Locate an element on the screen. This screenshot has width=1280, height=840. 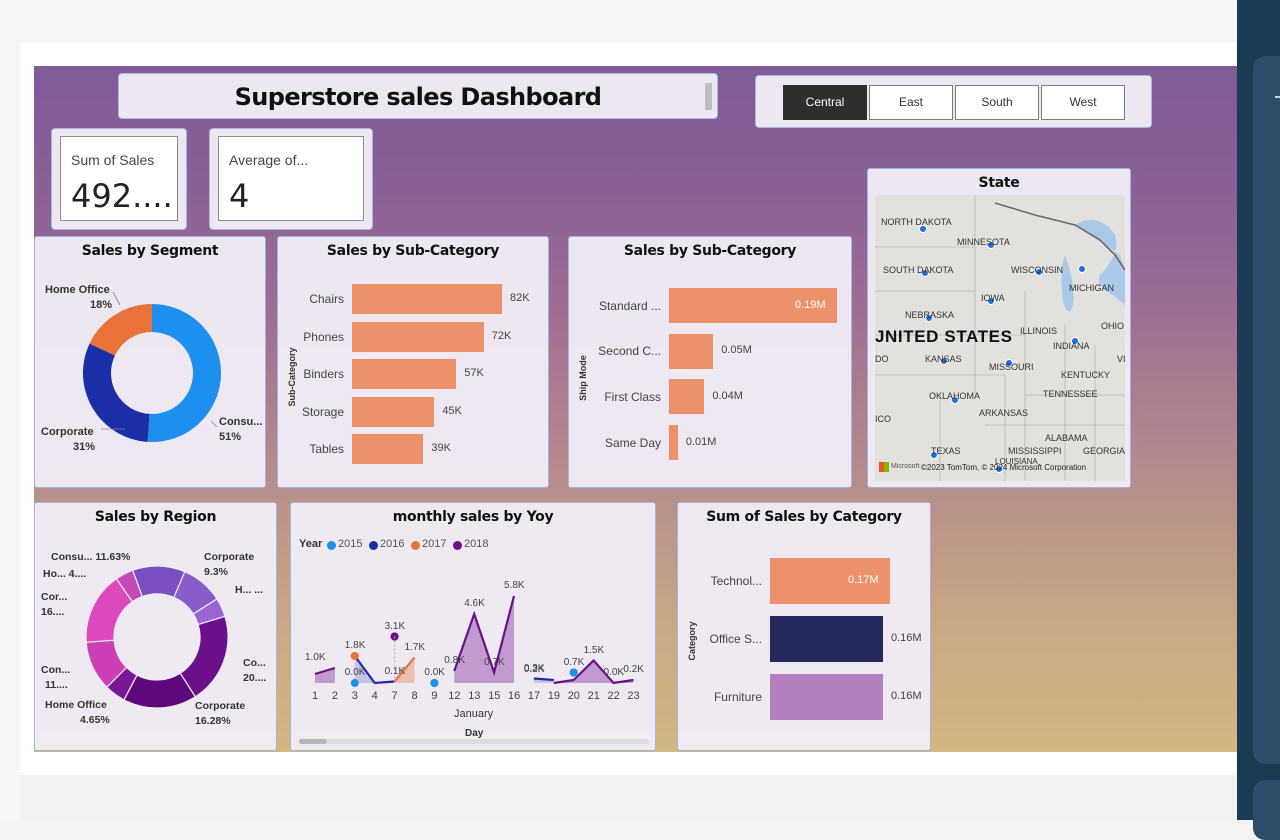
map-logo-text: Microsoft is located at coordinates (905, 466).